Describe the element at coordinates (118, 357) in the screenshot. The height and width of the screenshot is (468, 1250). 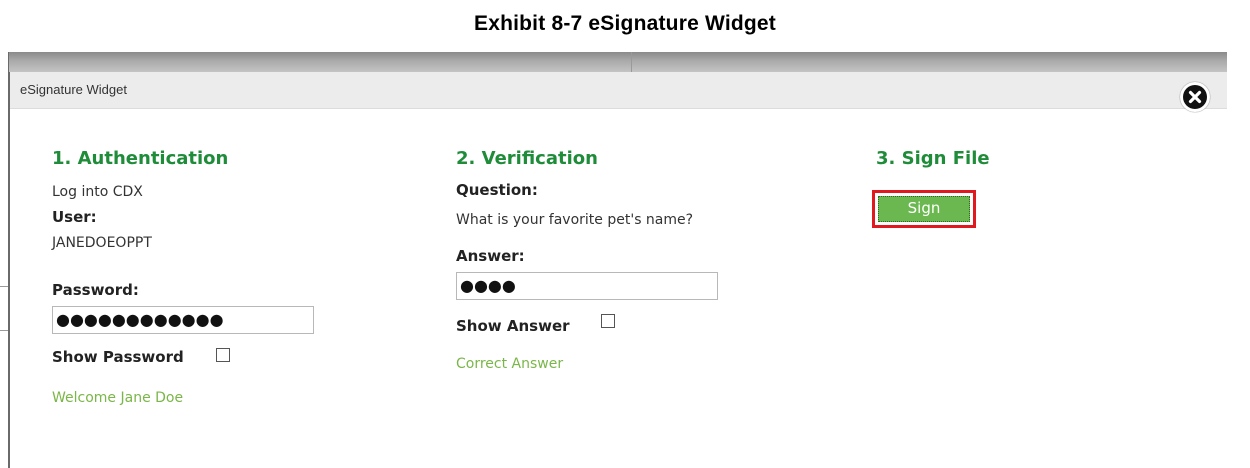
I see `show-password-label: Show Password` at that location.